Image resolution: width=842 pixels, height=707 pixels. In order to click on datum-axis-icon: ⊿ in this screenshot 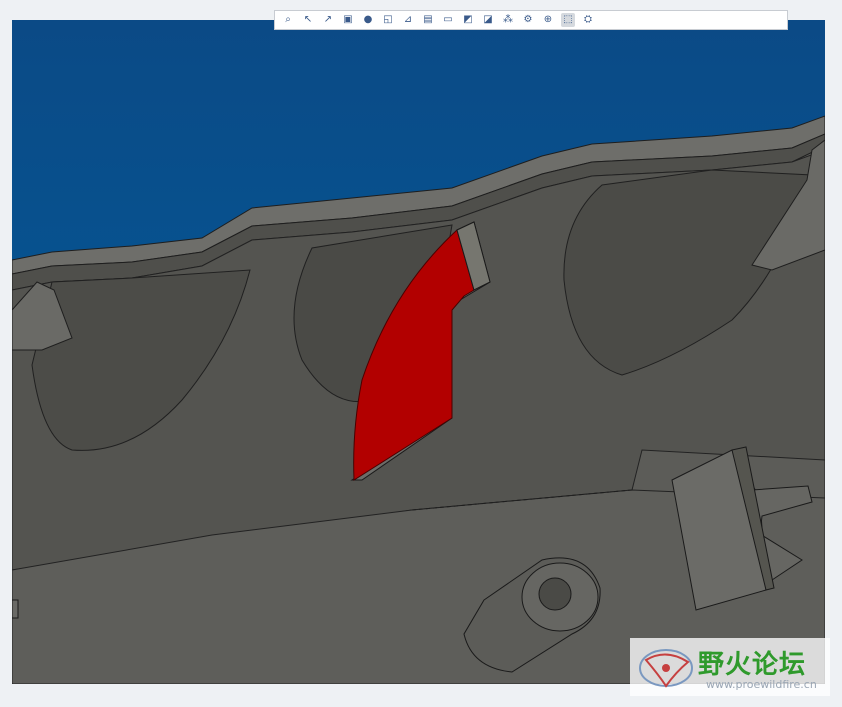, I will do `click(408, 20)`.